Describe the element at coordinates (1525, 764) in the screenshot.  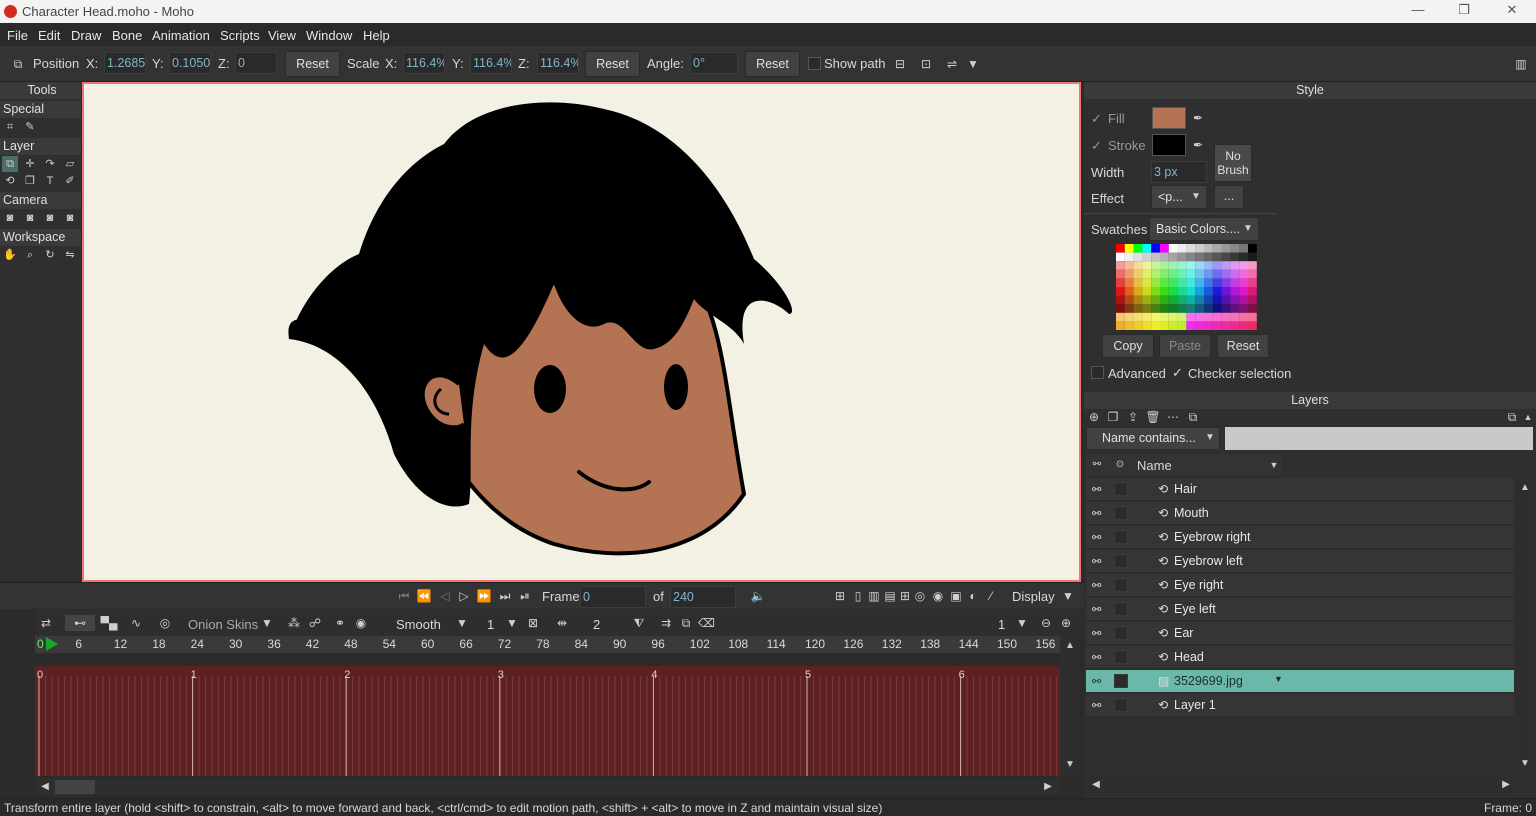
I see `scroll-down-icon: ▼` at that location.